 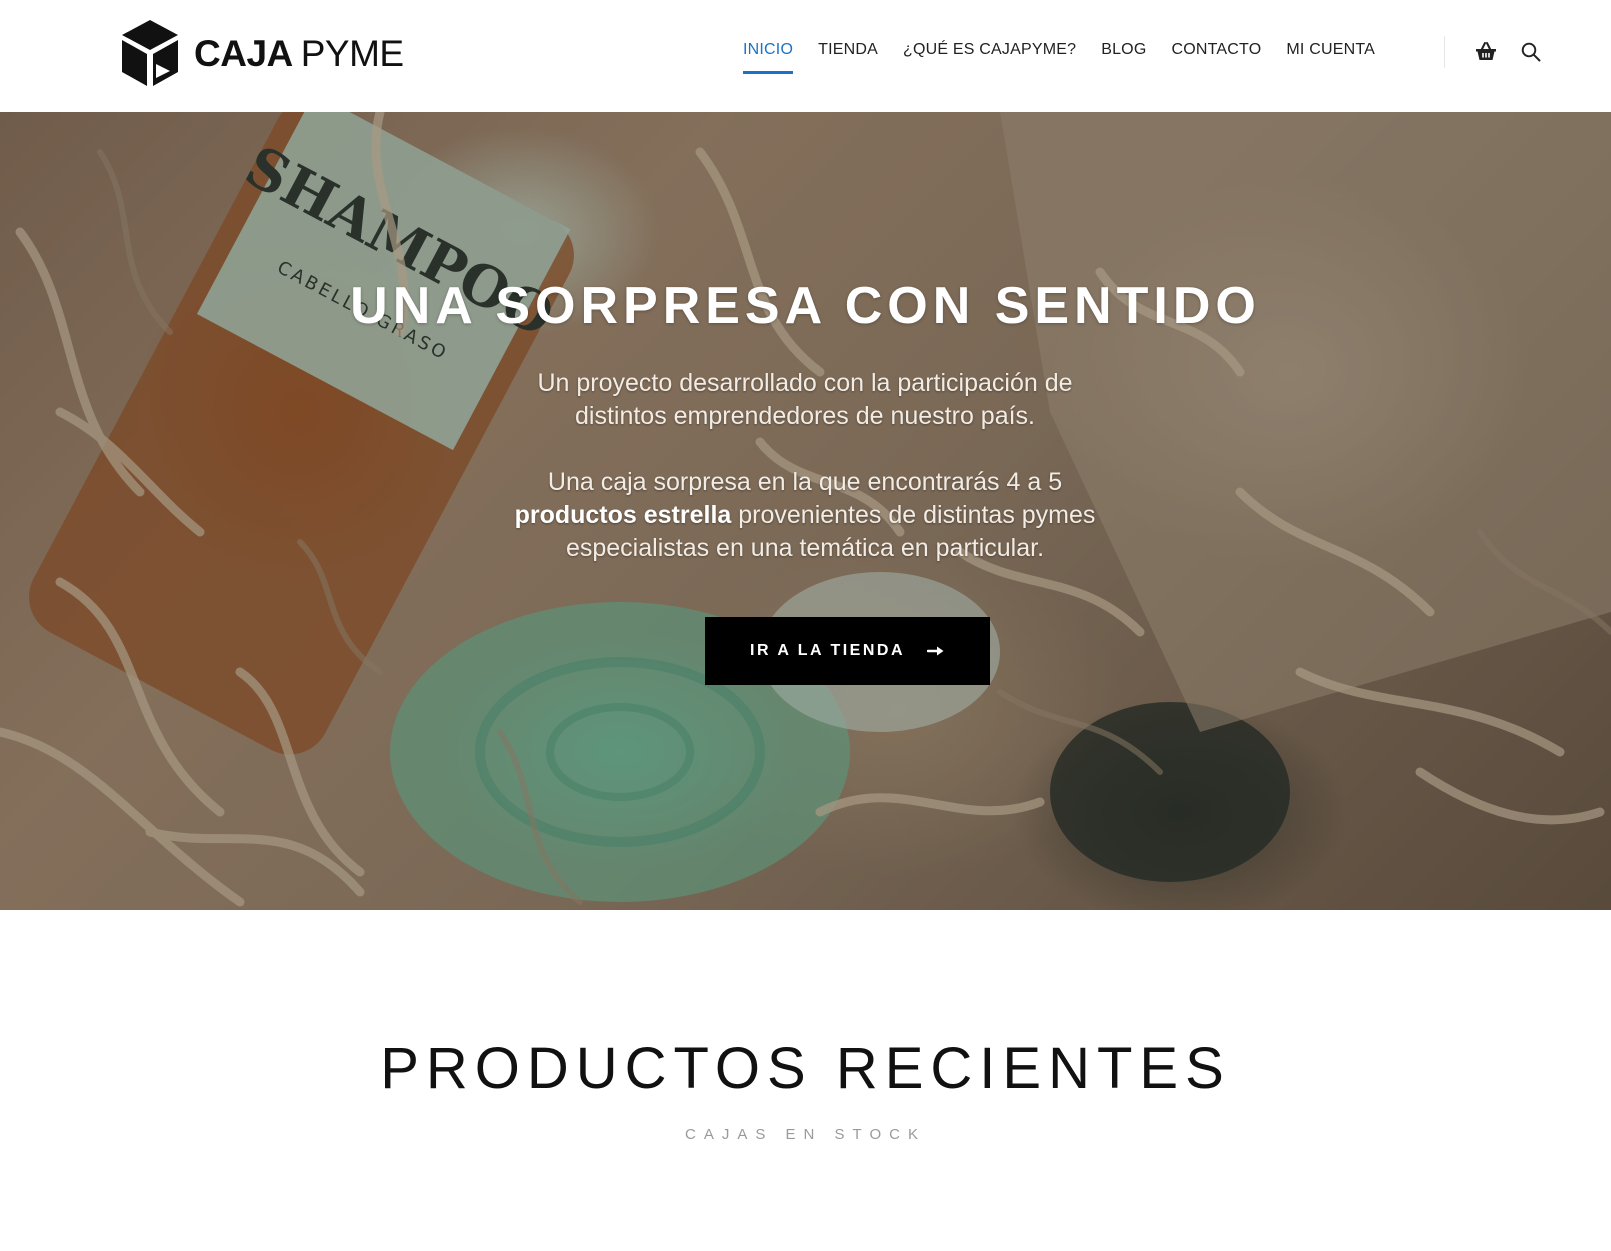 What do you see at coordinates (1216, 57) in the screenshot?
I see `nav-item-contacto: CONTACTO` at bounding box center [1216, 57].